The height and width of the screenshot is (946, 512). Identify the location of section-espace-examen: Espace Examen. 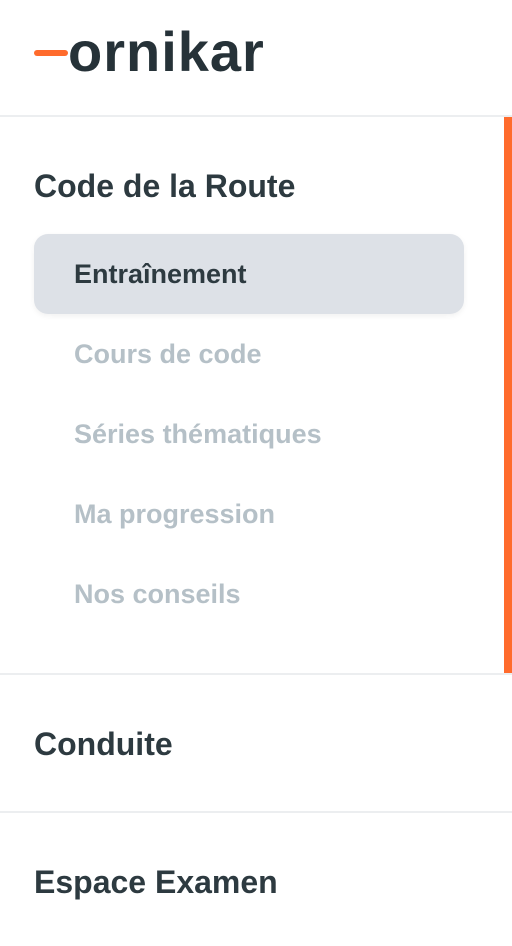
(256, 879).